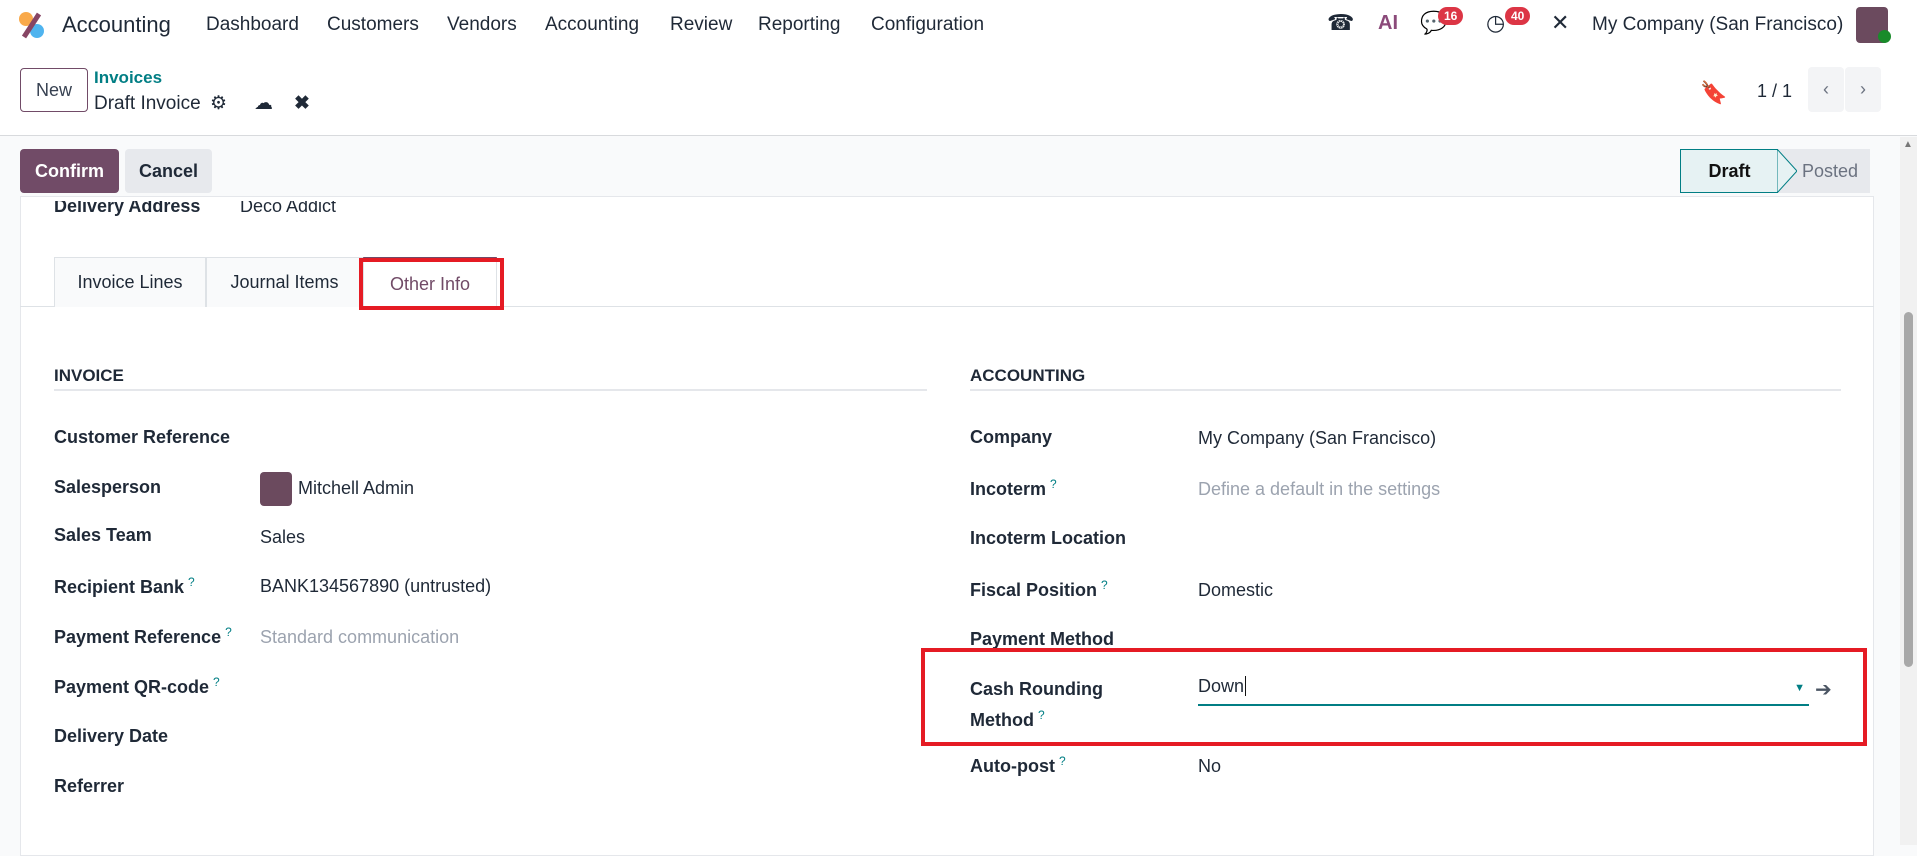 This screenshot has height=856, width=1917. What do you see at coordinates (54, 90) in the screenshot?
I see `new-button: New` at bounding box center [54, 90].